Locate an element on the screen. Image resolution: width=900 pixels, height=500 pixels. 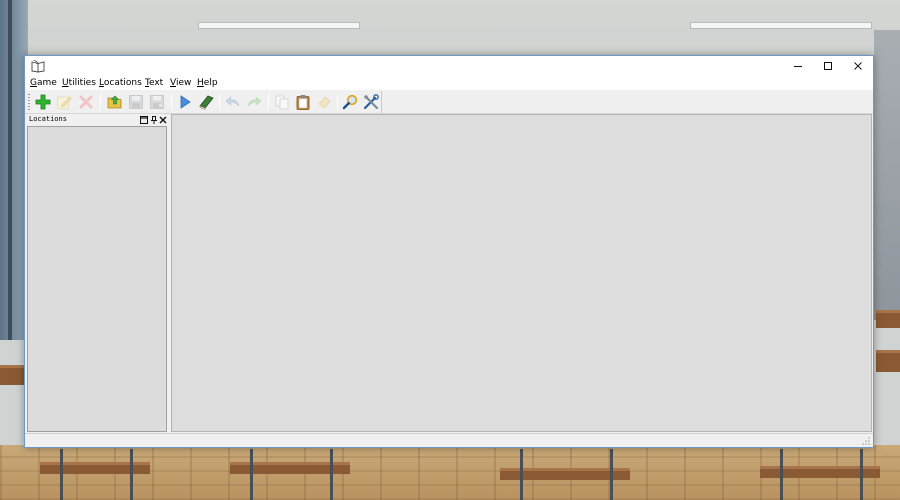
copy-pages-icon is located at coordinates (282, 102).